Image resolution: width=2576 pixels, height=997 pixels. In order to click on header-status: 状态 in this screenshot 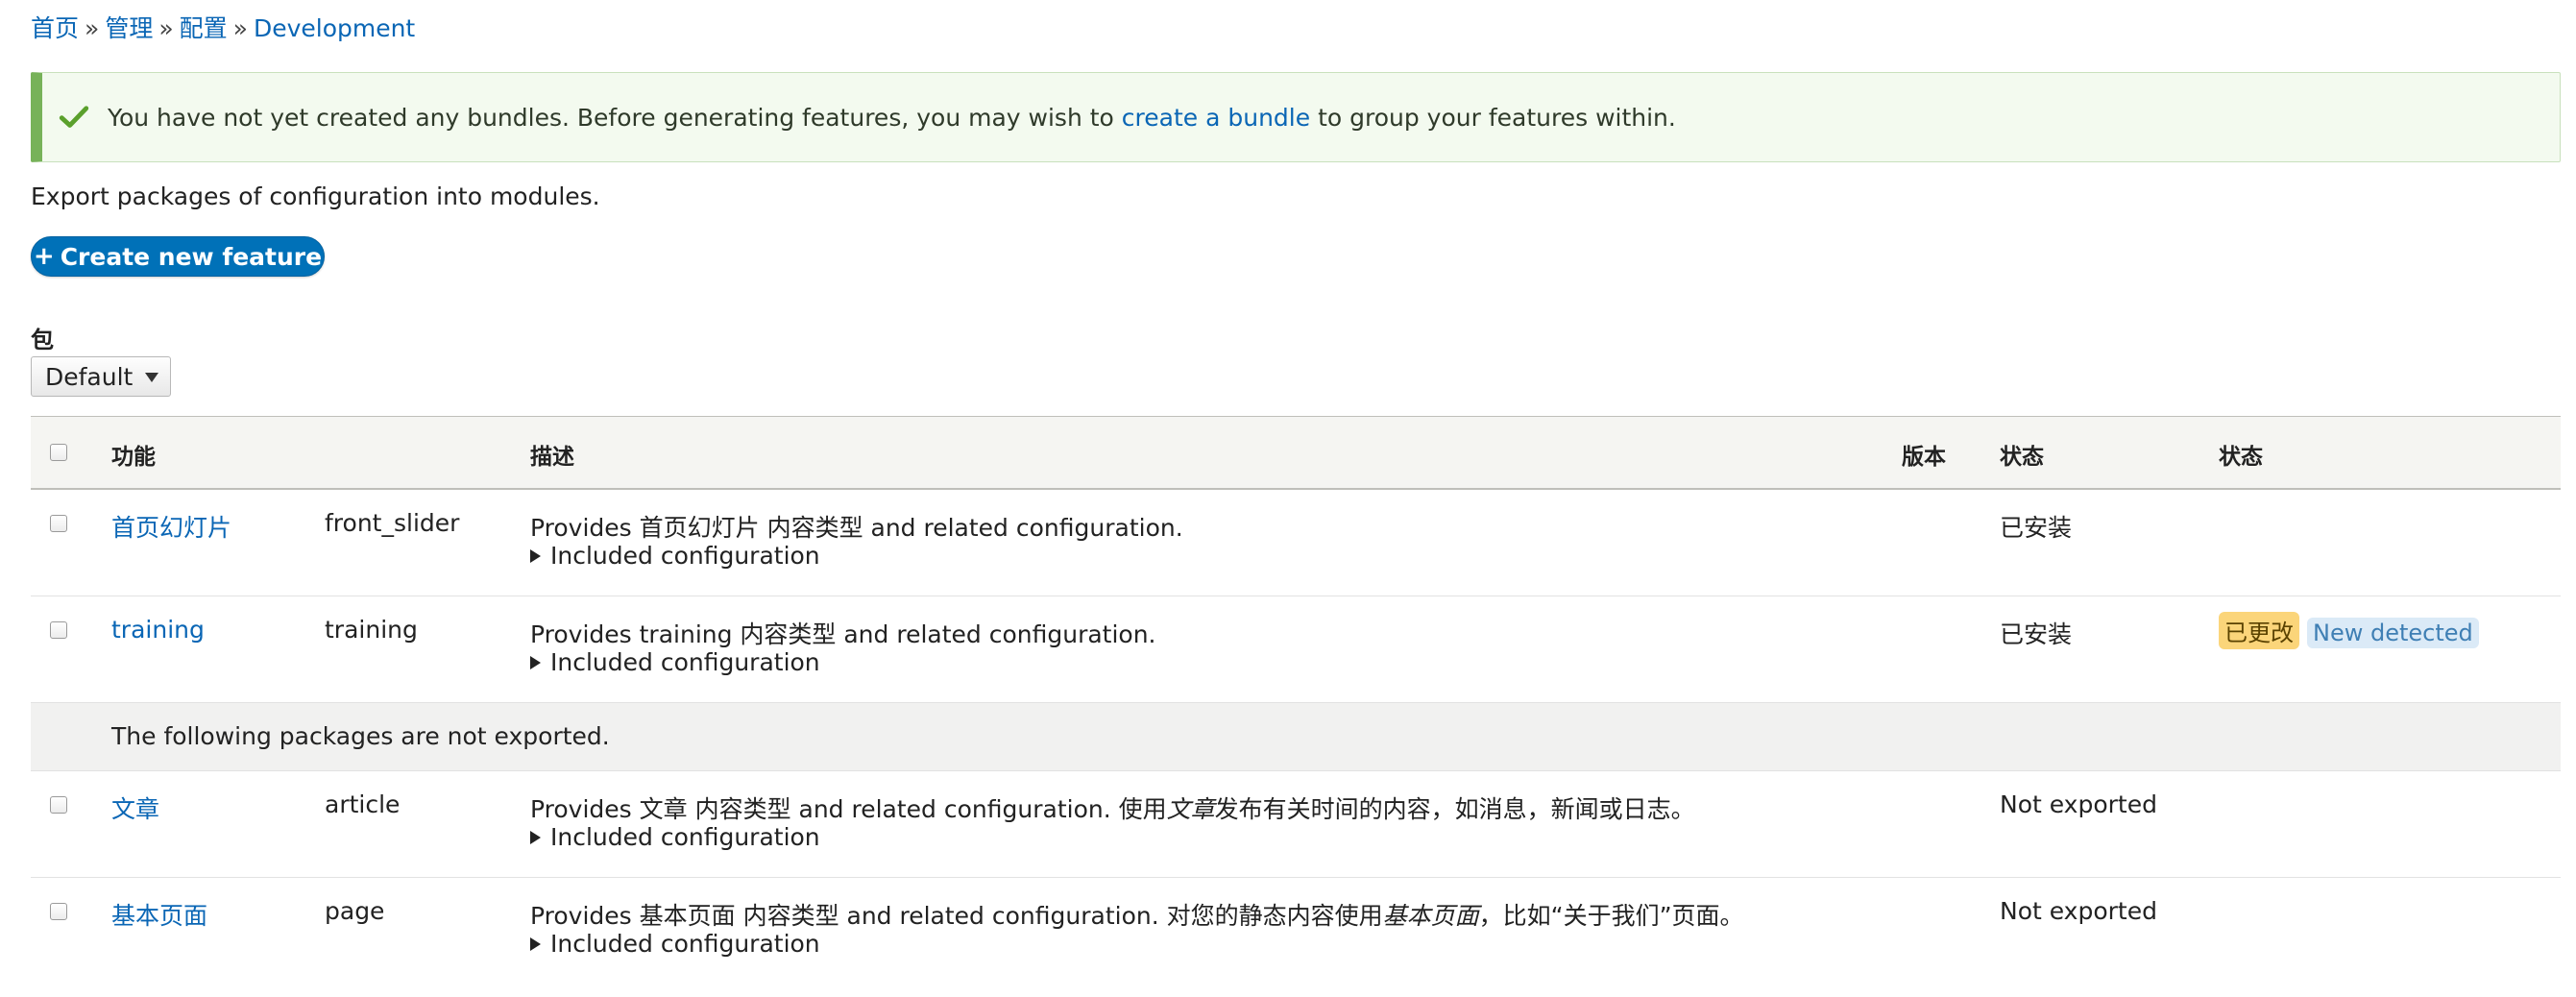, I will do `click(2022, 458)`.